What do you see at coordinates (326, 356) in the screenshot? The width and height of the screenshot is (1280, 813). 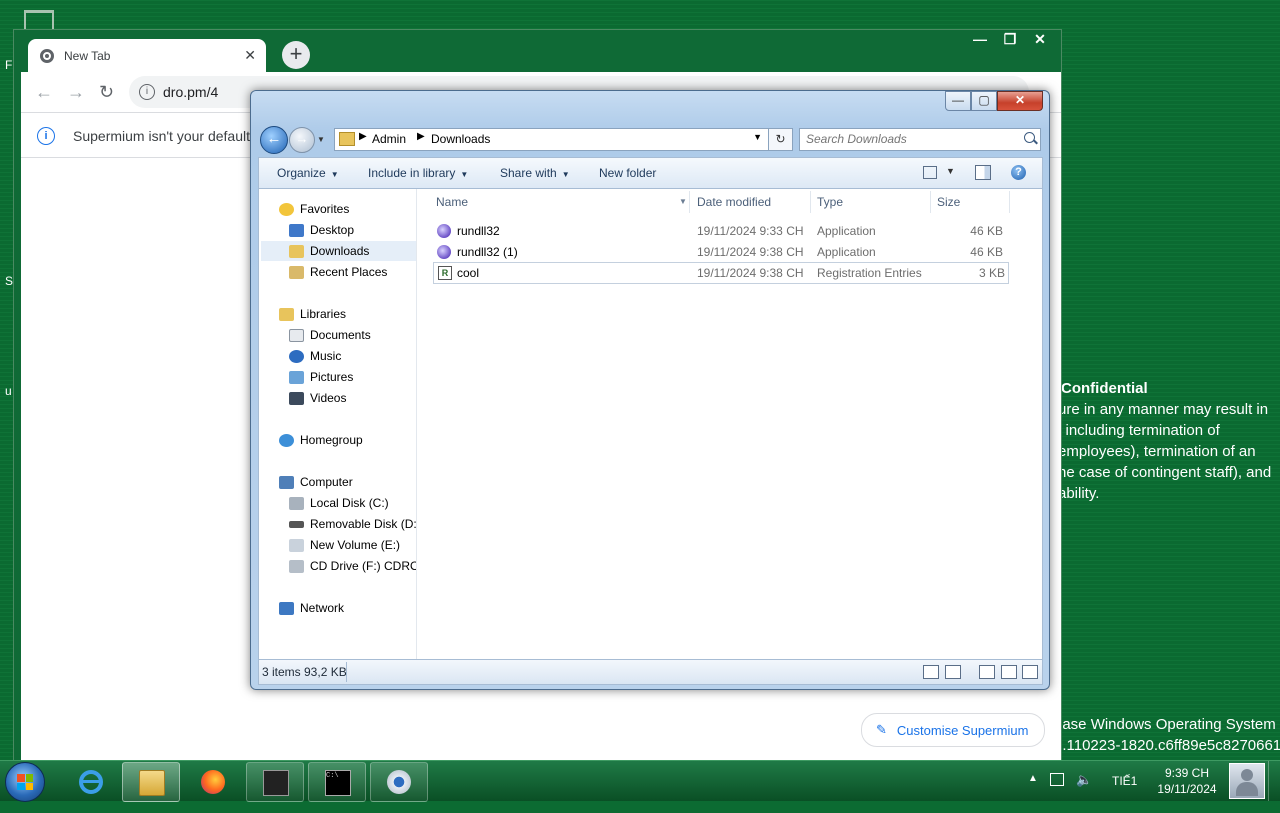 I see `nav-label: Music` at bounding box center [326, 356].